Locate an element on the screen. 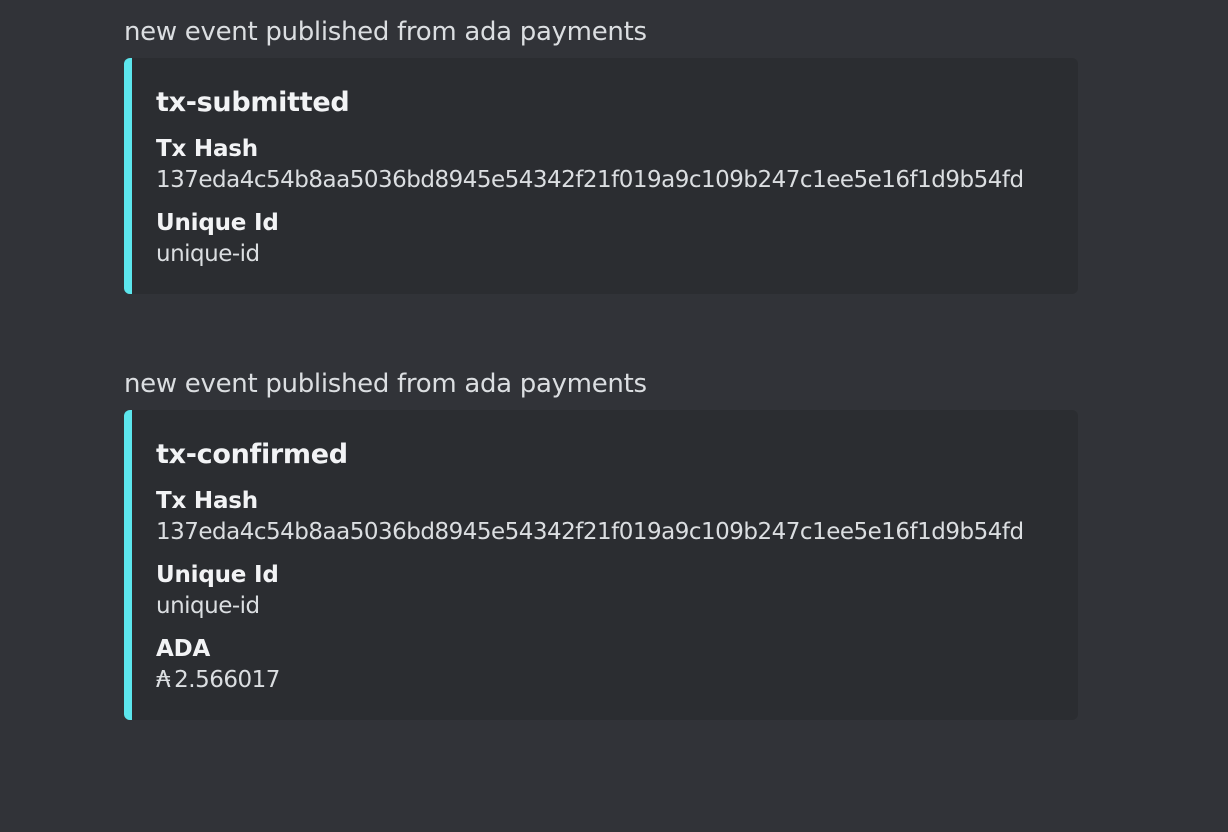 The height and width of the screenshot is (832, 1228). field-value: ₳ 2.566017 is located at coordinates (605, 680).